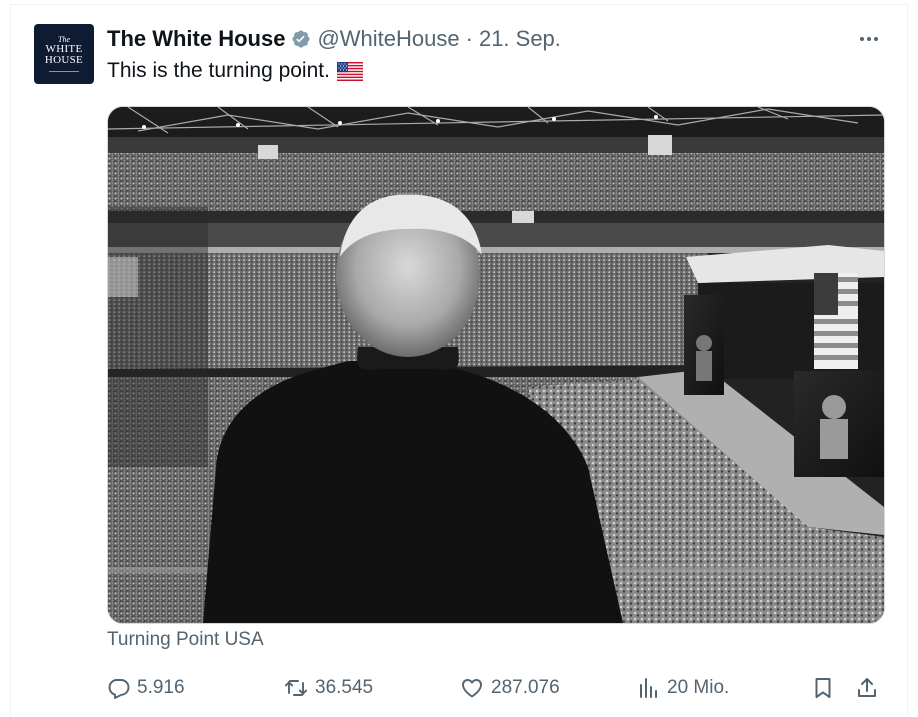  Describe the element at coordinates (185, 640) in the screenshot. I see `media-caption: Turning Point USA` at that location.